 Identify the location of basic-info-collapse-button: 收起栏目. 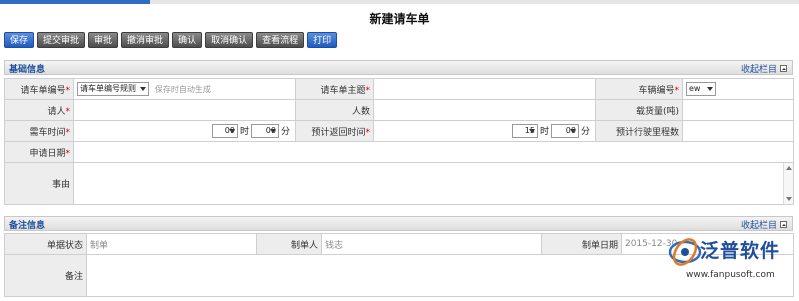
(764, 68).